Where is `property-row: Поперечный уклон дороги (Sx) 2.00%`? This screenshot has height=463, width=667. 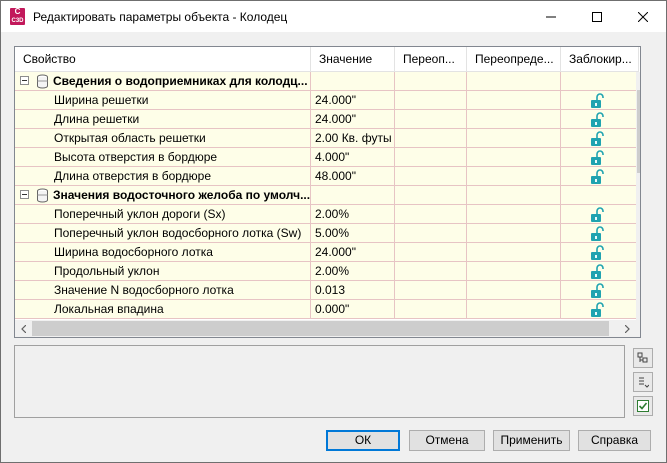
property-row: Поперечный уклон дороги (Sx) 2.00% is located at coordinates (326, 214).